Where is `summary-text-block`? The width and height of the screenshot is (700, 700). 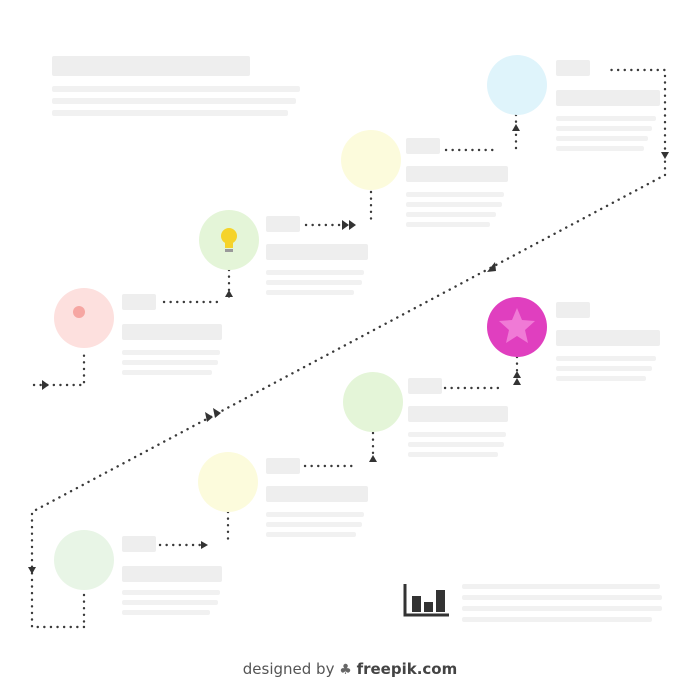
summary-text-block is located at coordinates (562, 603).